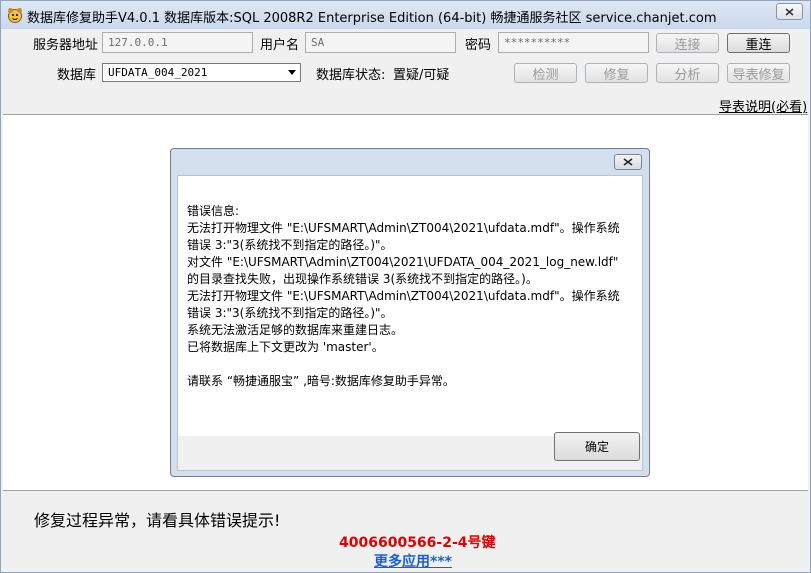  I want to click on repair-button: 修复, so click(616, 73).